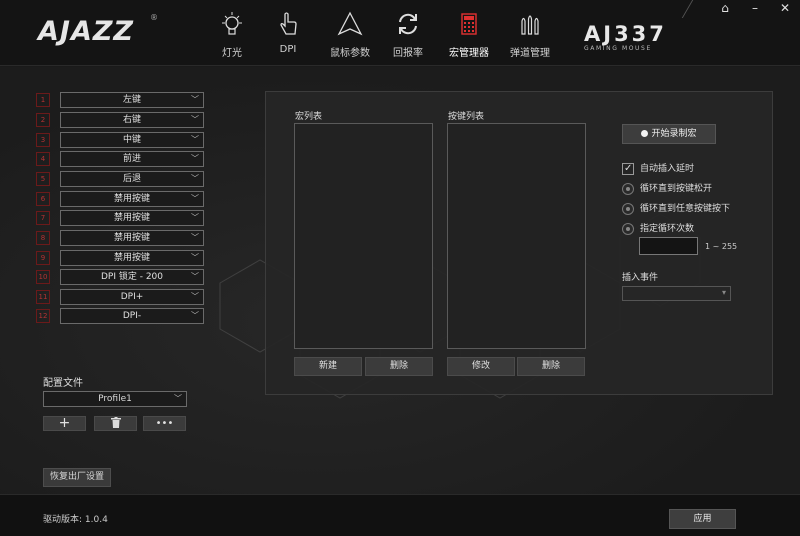  Describe the element at coordinates (530, 25) in the screenshot. I see `bullets-icon` at that location.